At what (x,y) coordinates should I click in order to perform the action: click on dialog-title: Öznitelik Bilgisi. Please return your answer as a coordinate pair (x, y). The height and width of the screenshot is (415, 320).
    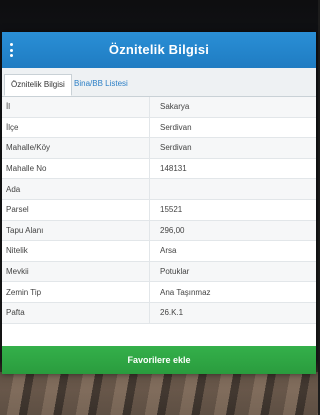
    Looking at the image, I should click on (159, 49).